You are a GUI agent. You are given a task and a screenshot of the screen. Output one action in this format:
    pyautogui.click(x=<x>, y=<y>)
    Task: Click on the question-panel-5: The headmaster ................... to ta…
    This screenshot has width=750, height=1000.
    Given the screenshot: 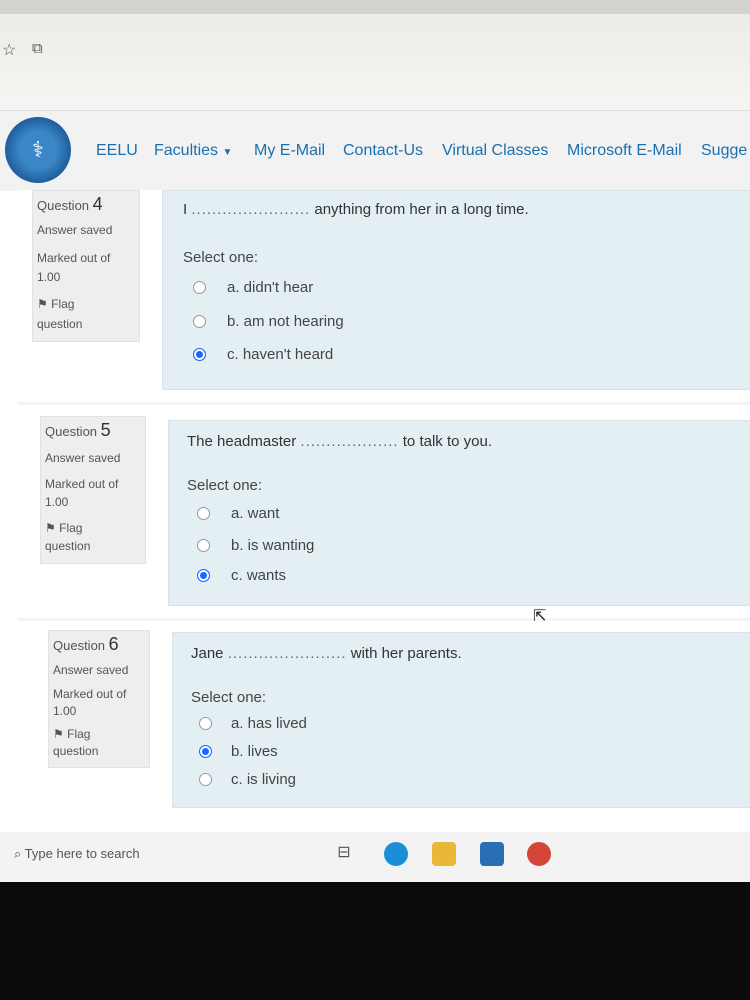 What is the action you would take?
    pyautogui.click(x=459, y=513)
    